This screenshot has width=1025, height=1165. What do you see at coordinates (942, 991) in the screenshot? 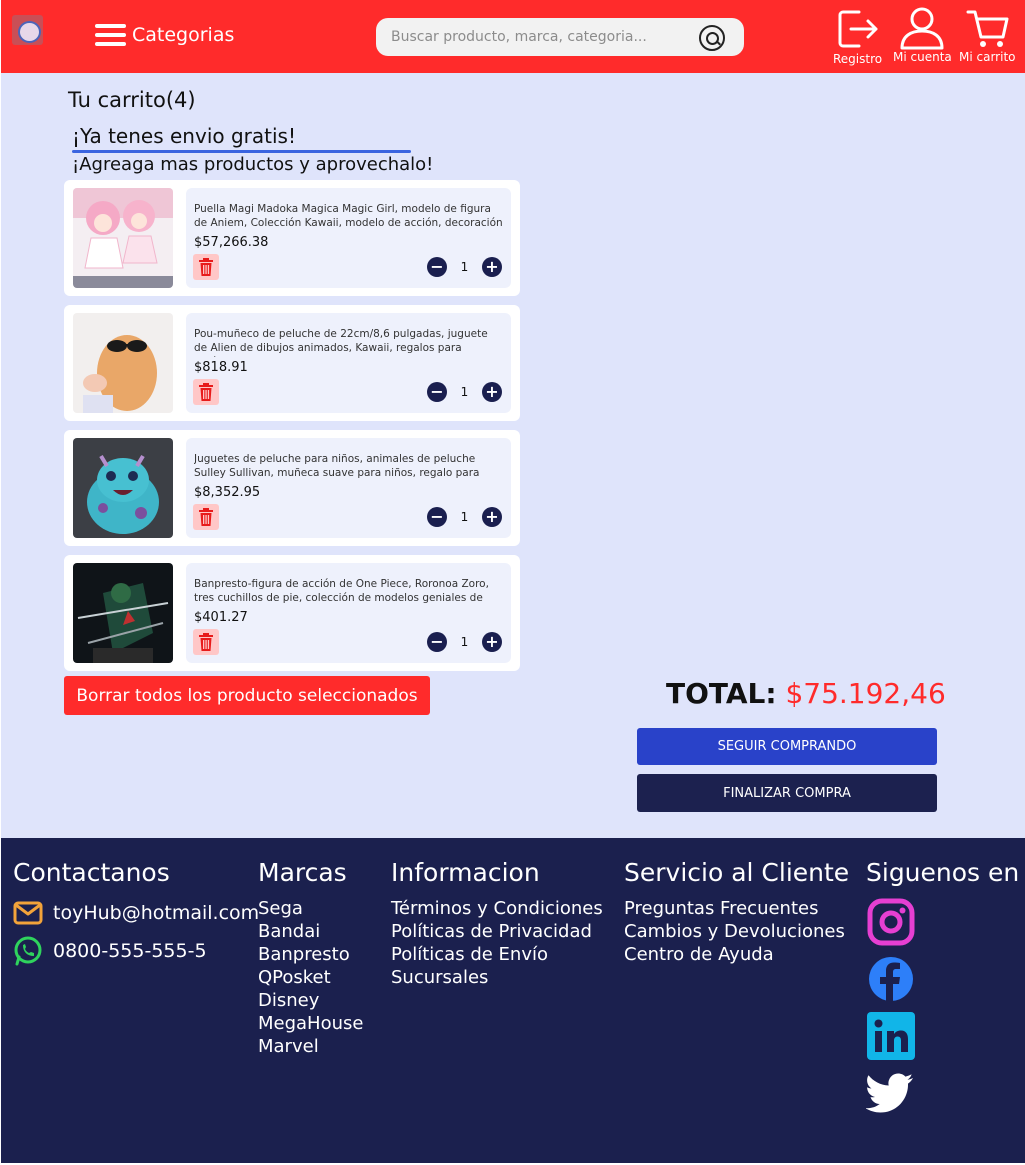
I see `footer-social: Siguenos en` at bounding box center [942, 991].